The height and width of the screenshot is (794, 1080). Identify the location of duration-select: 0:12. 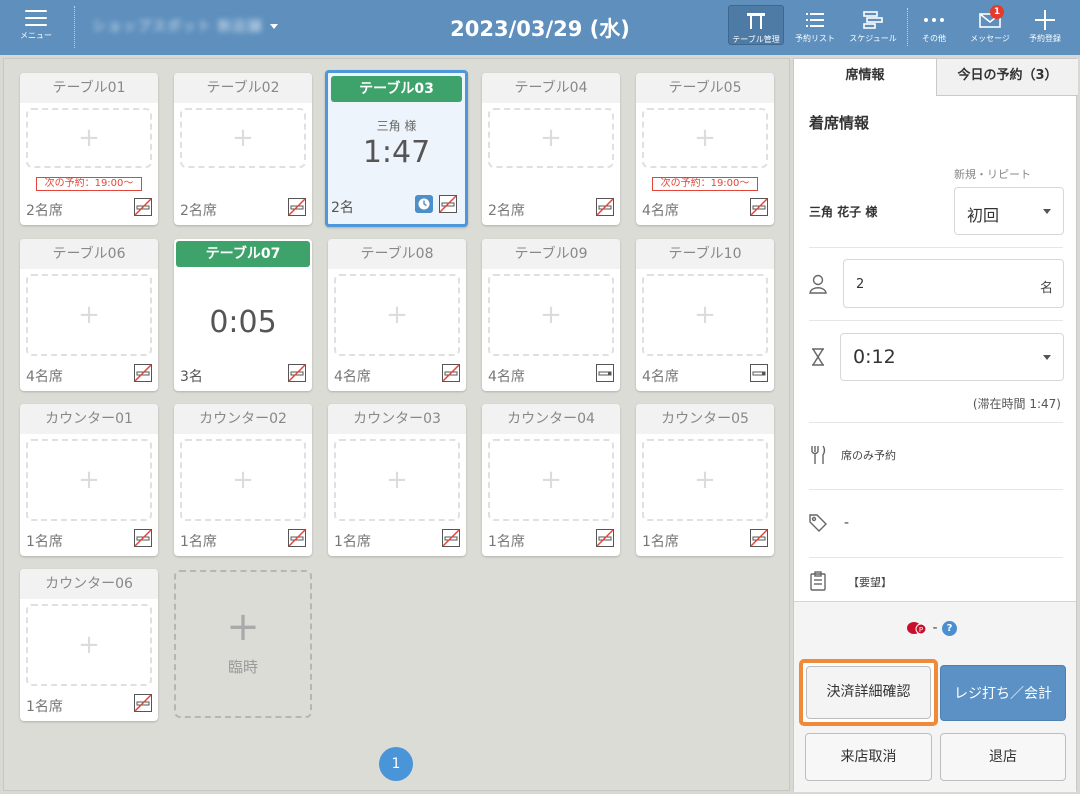
(952, 357).